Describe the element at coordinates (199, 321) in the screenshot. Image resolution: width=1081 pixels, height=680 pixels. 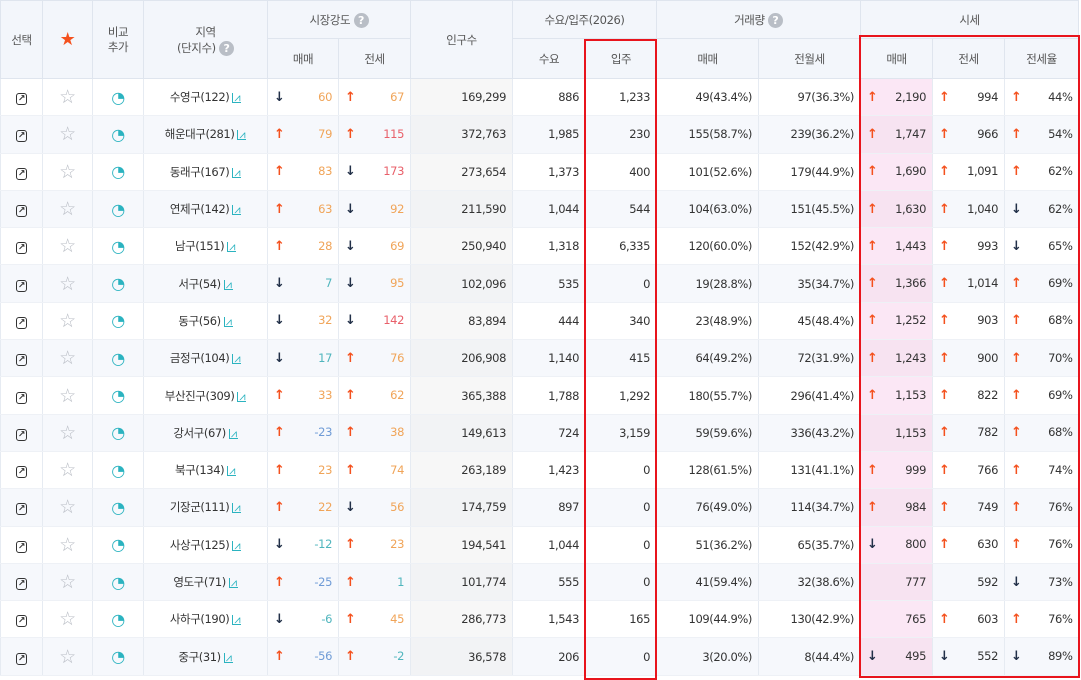
I see `region-name: 동구(56)` at that location.